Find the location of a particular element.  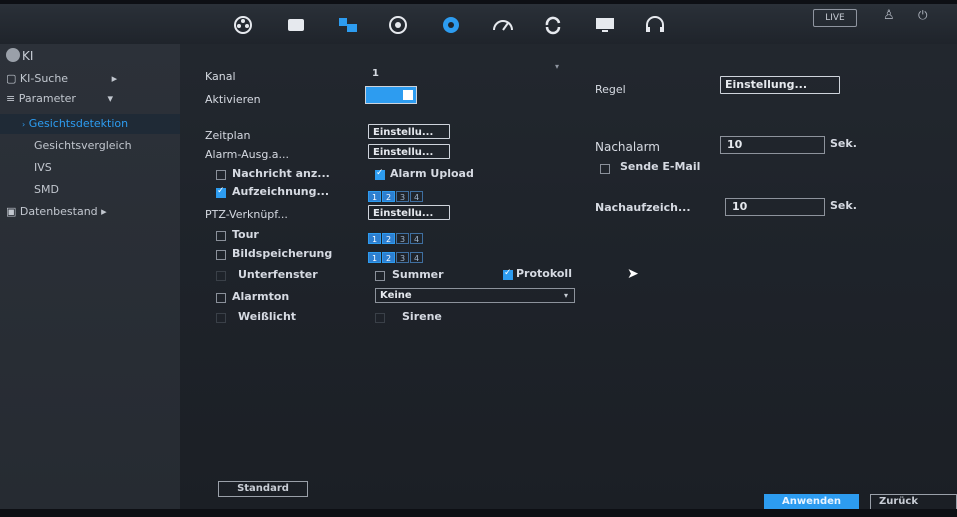

nachalarm-input: 10 is located at coordinates (772, 145).